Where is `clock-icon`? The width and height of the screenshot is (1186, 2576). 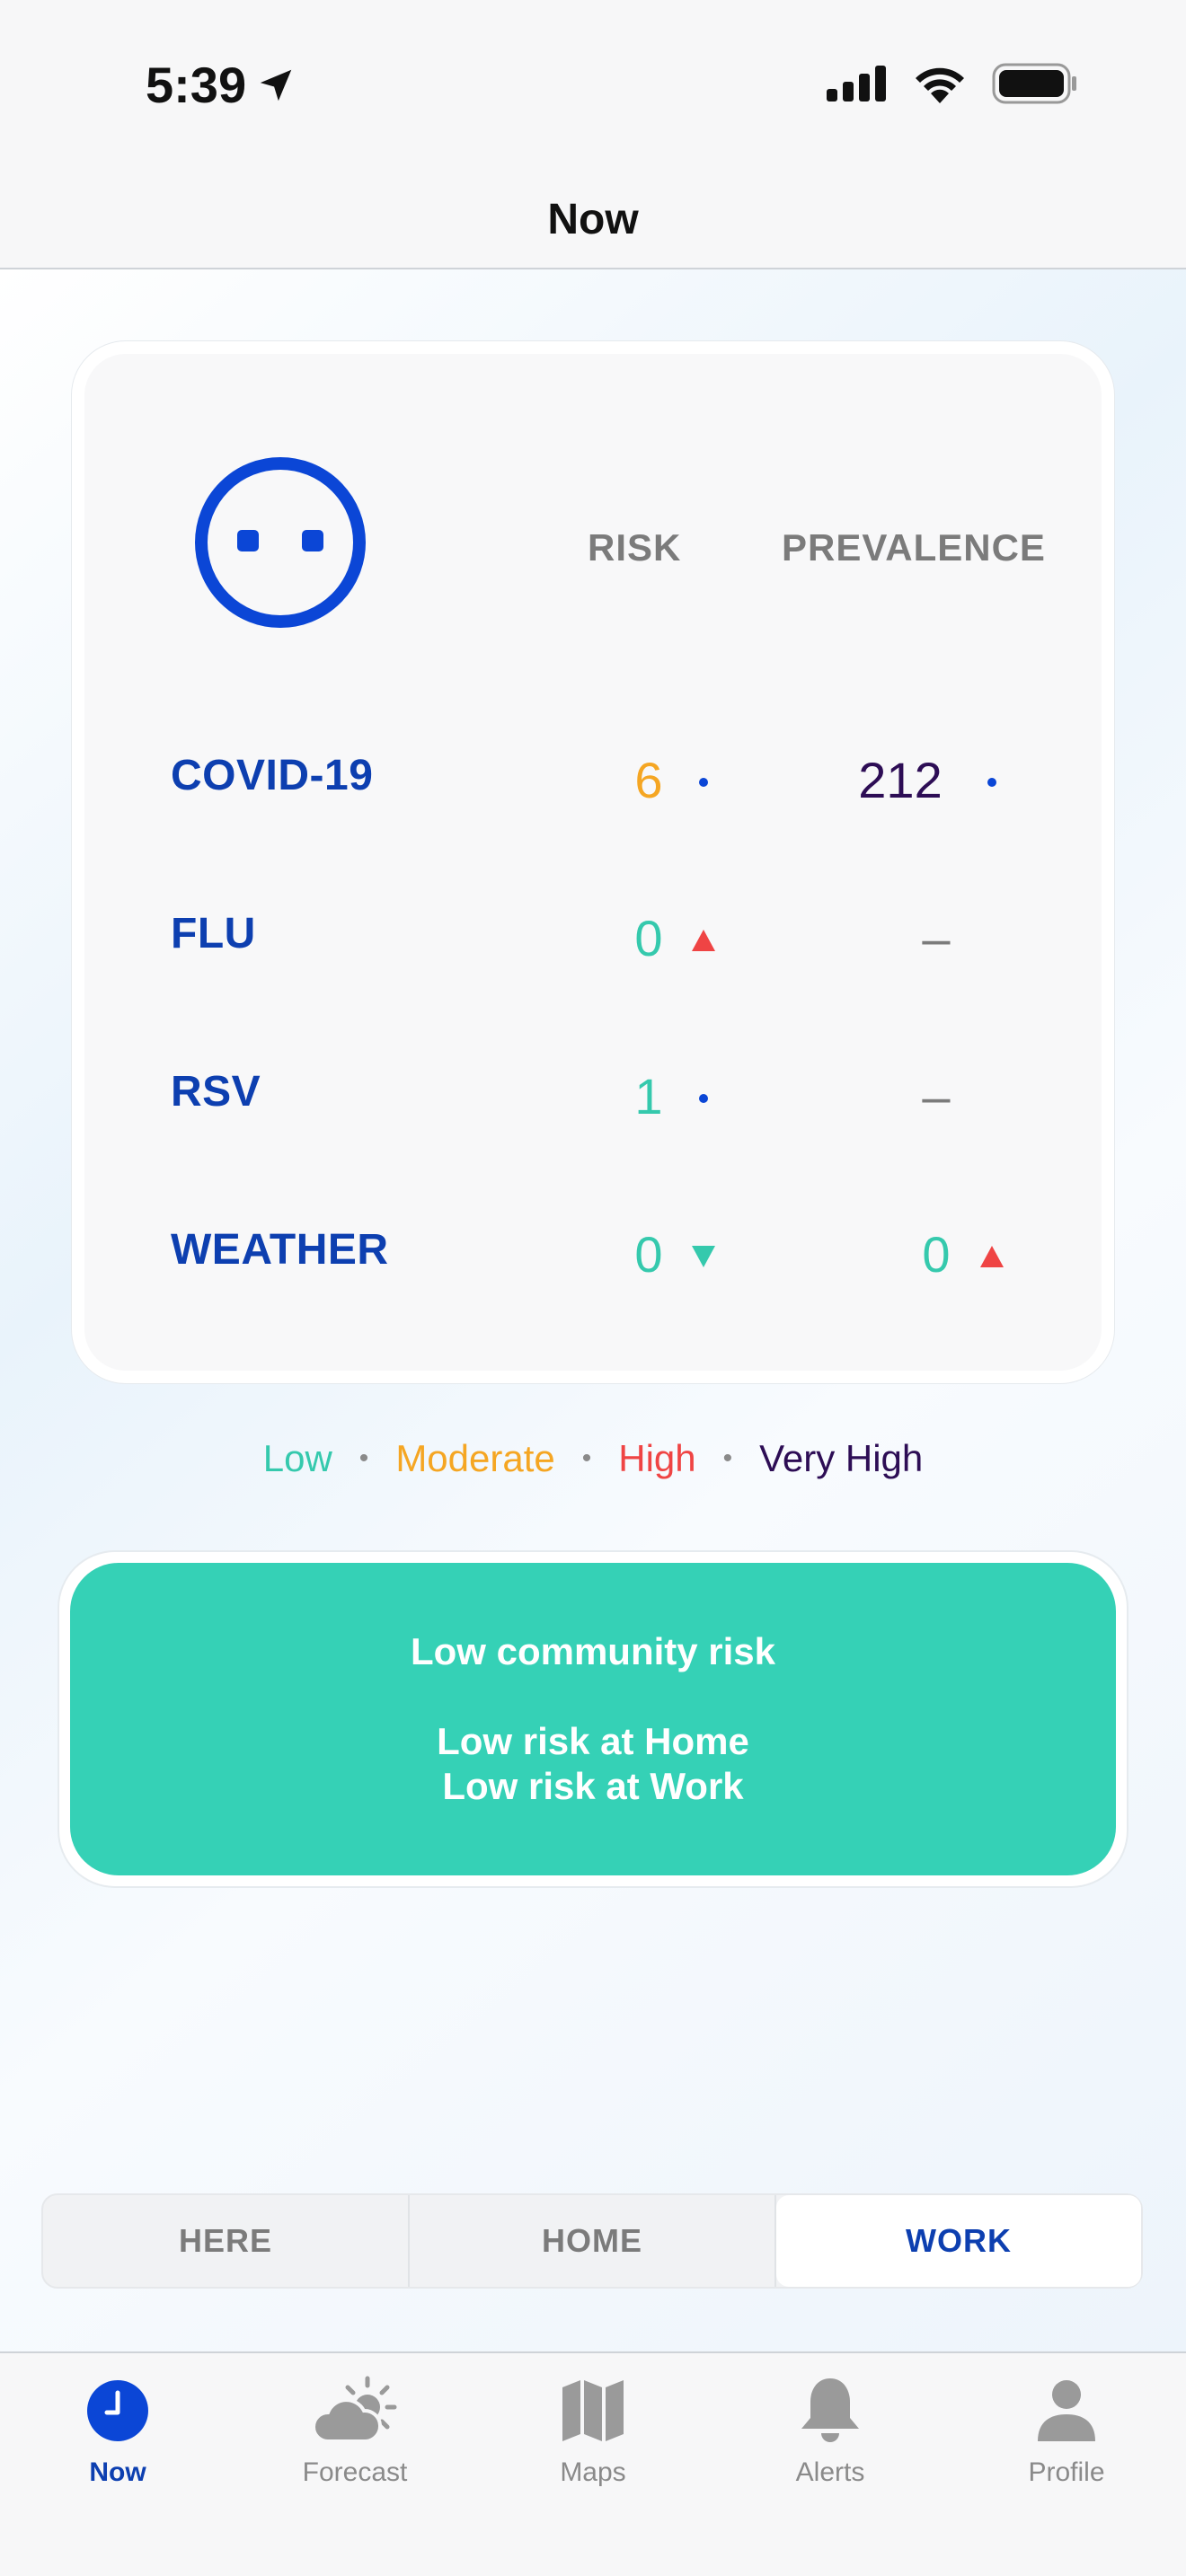
clock-icon is located at coordinates (117, 2410).